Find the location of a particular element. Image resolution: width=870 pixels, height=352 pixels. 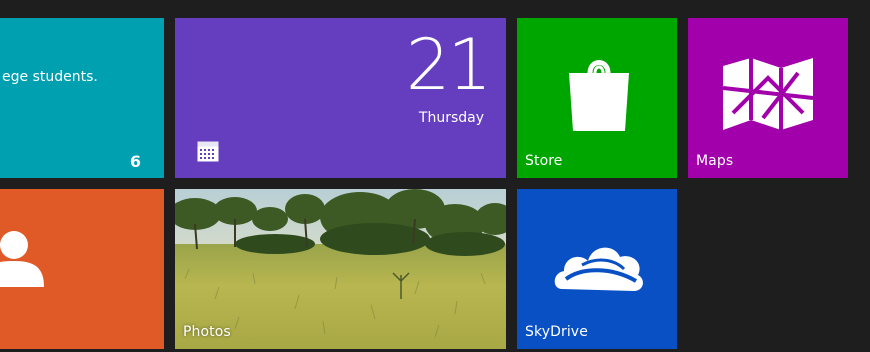

maps-tile: Maps is located at coordinates (768, 98).